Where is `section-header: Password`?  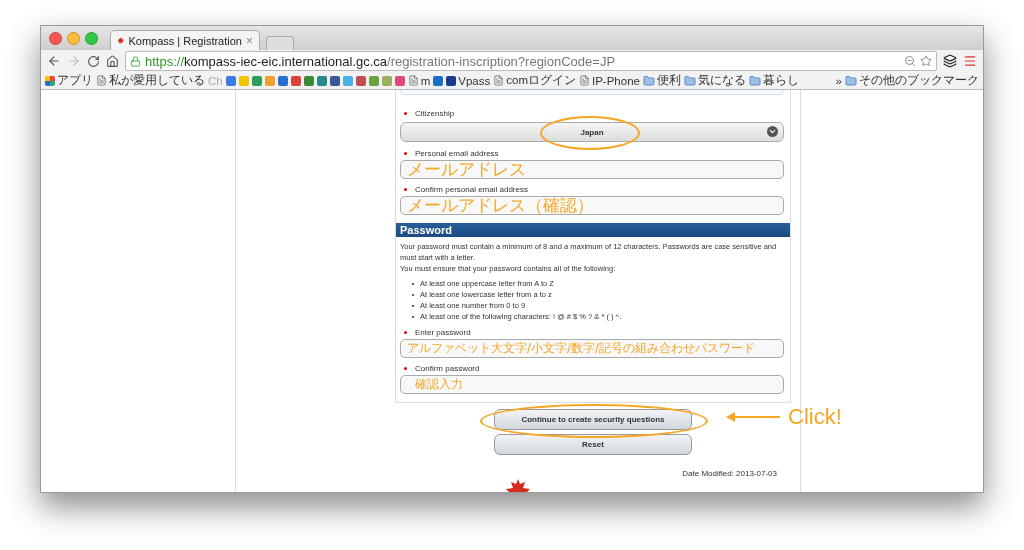
section-header: Password is located at coordinates (593, 230).